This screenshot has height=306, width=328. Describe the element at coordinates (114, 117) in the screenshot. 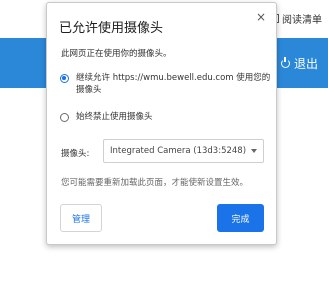

I see `block-camera-label: 始终禁止使用摄像头` at that location.